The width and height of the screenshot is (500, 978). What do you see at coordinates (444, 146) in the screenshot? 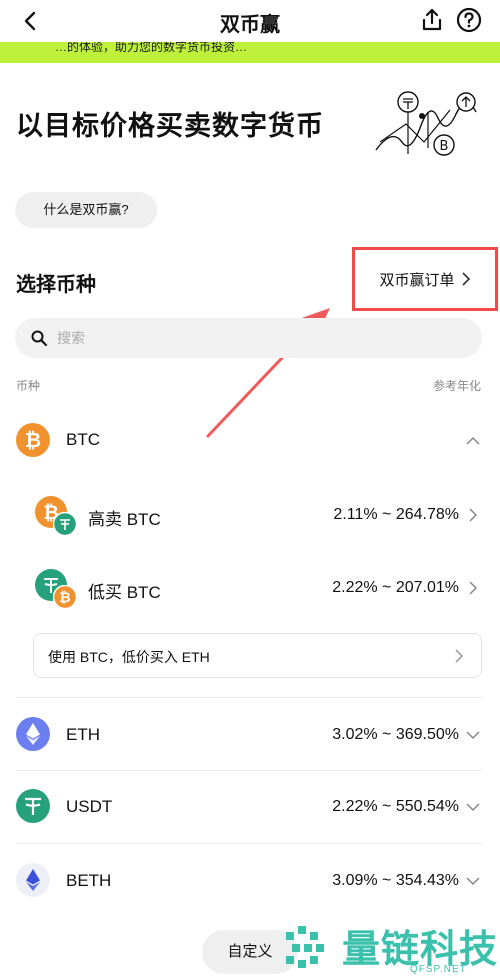
I see `svg-text: B` at bounding box center [444, 146].